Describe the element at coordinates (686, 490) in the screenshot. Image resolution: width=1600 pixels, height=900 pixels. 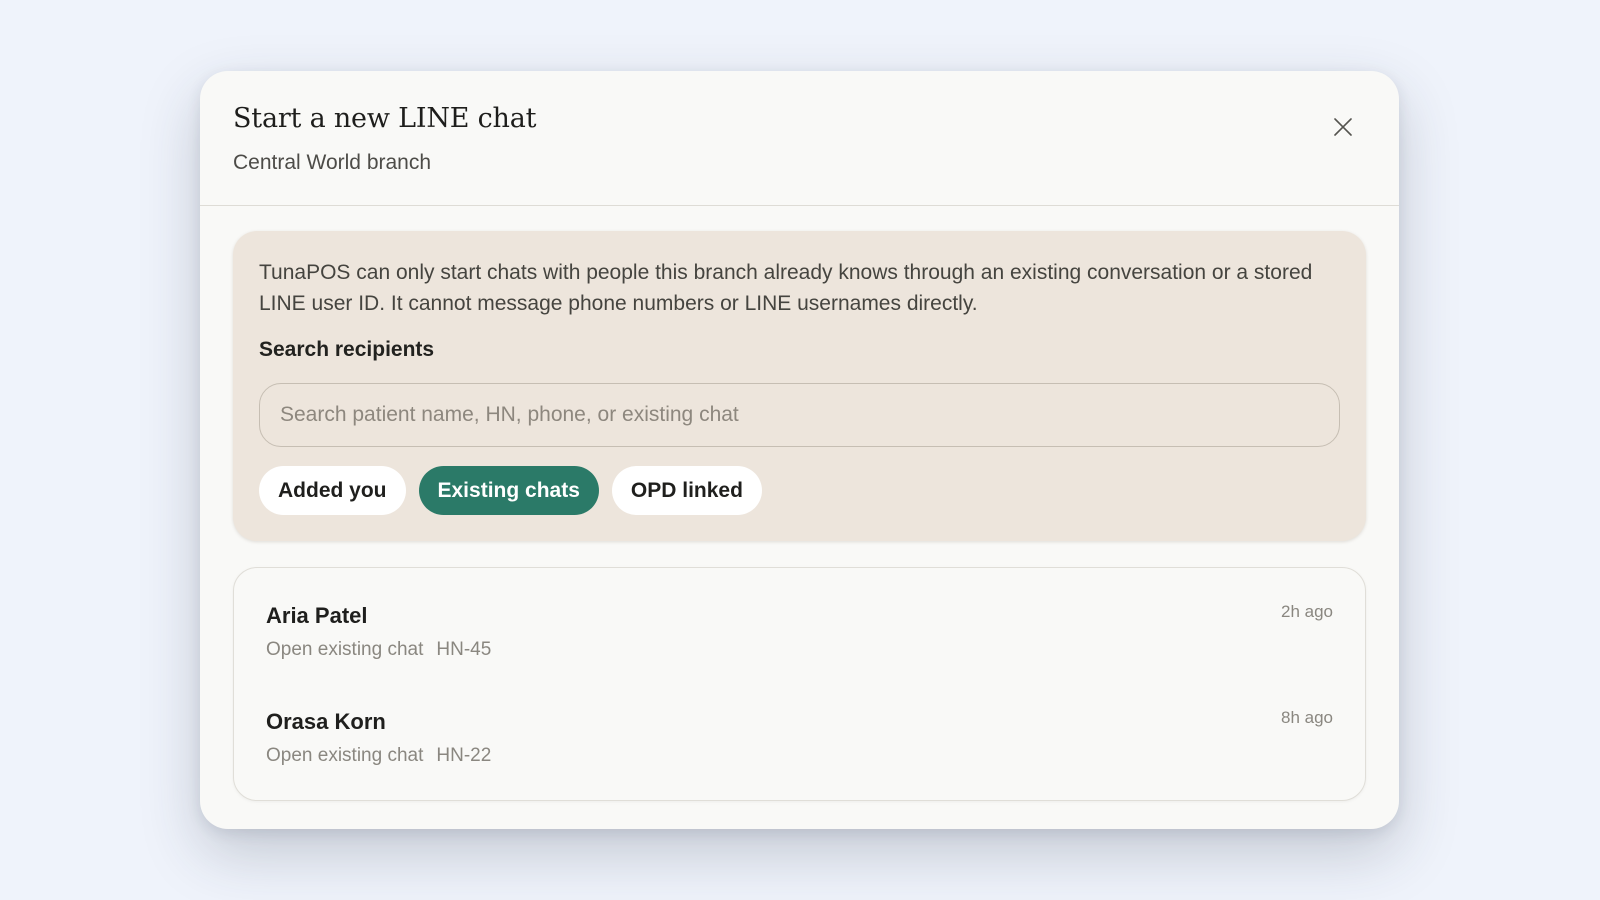
I see `filter-opd-linked: OPD linked` at that location.